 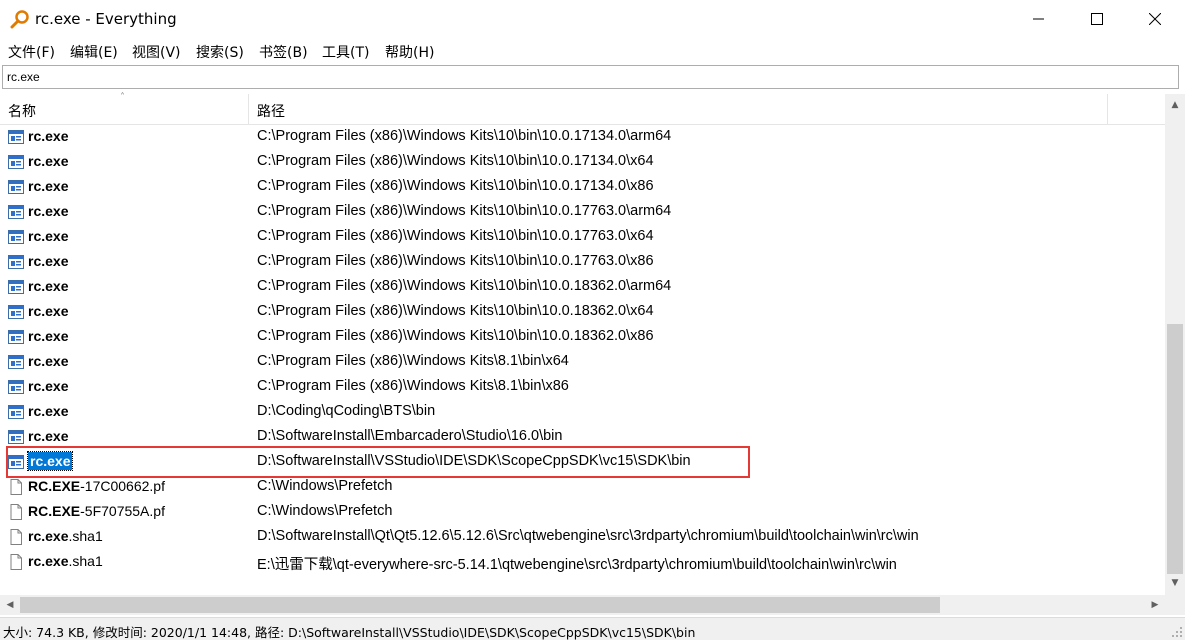 What do you see at coordinates (271, 111) in the screenshot?
I see `column-path-header: 路径` at bounding box center [271, 111].